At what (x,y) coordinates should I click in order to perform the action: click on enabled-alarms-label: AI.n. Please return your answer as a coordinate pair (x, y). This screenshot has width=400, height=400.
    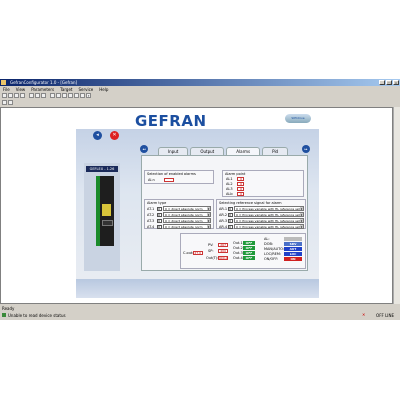
    Looking at the image, I should click on (151, 180).